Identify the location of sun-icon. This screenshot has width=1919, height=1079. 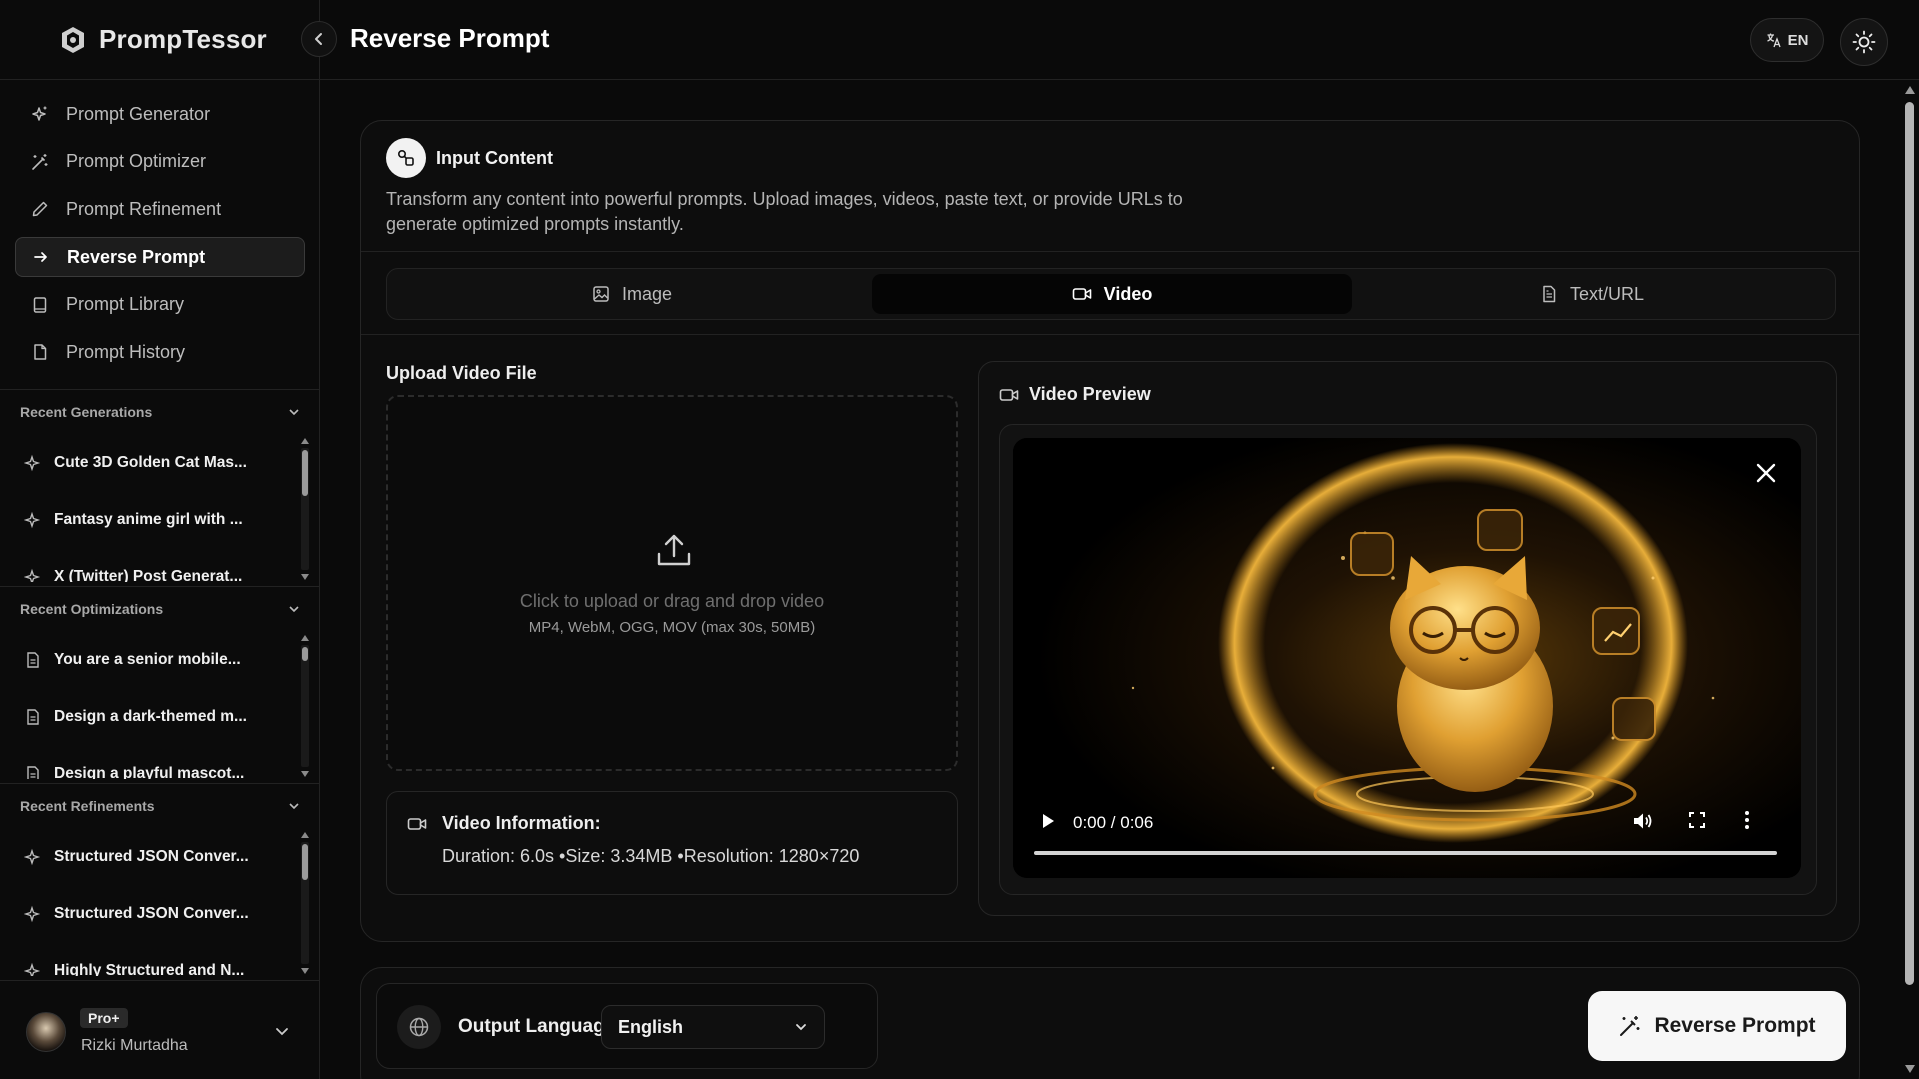
(1864, 42).